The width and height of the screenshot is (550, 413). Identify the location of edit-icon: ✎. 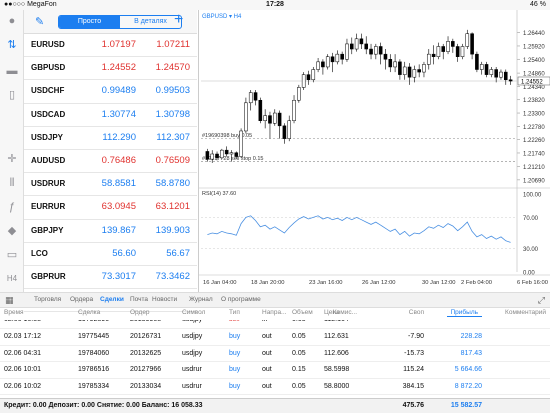
(39, 21).